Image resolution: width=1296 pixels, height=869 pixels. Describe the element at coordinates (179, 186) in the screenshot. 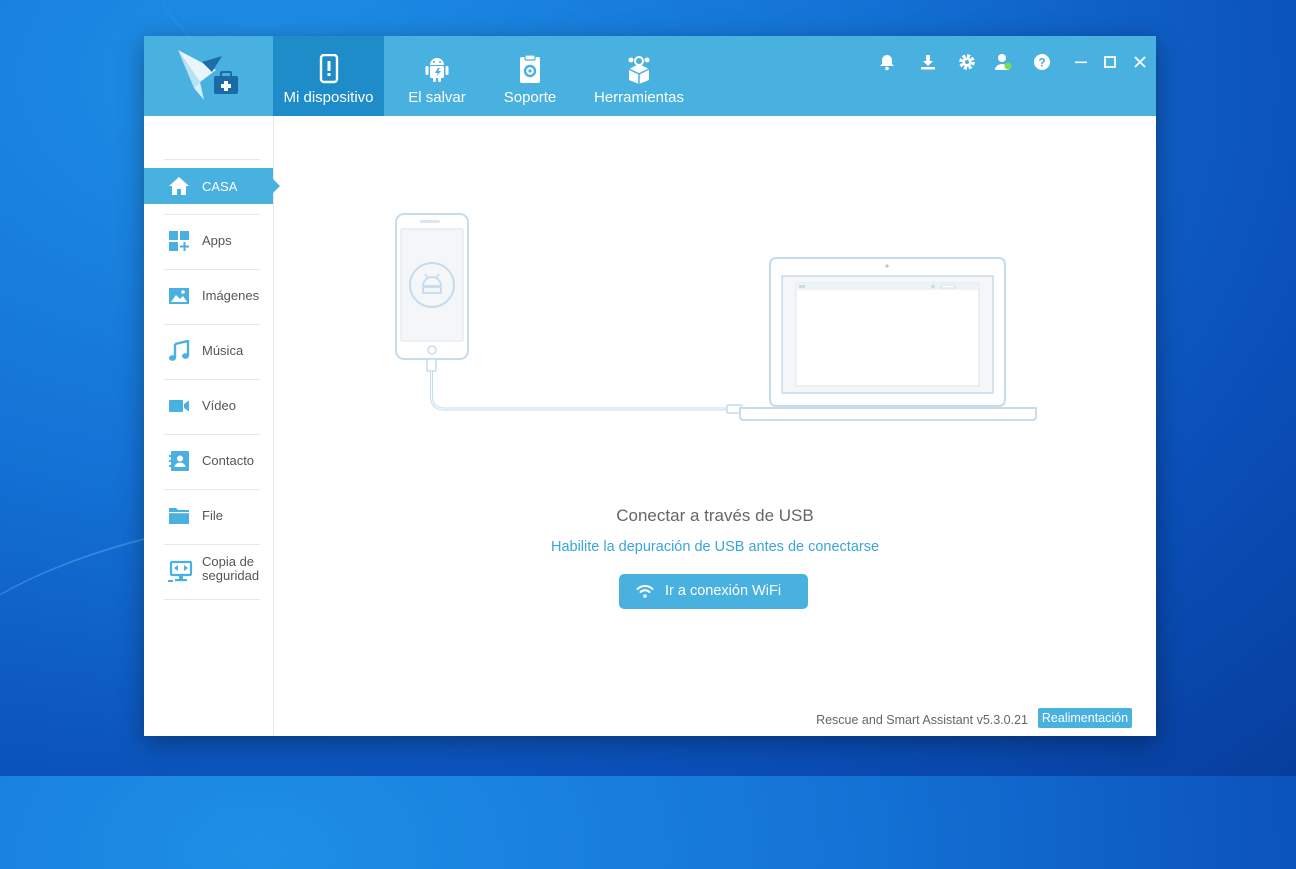

I see `home-icon` at that location.